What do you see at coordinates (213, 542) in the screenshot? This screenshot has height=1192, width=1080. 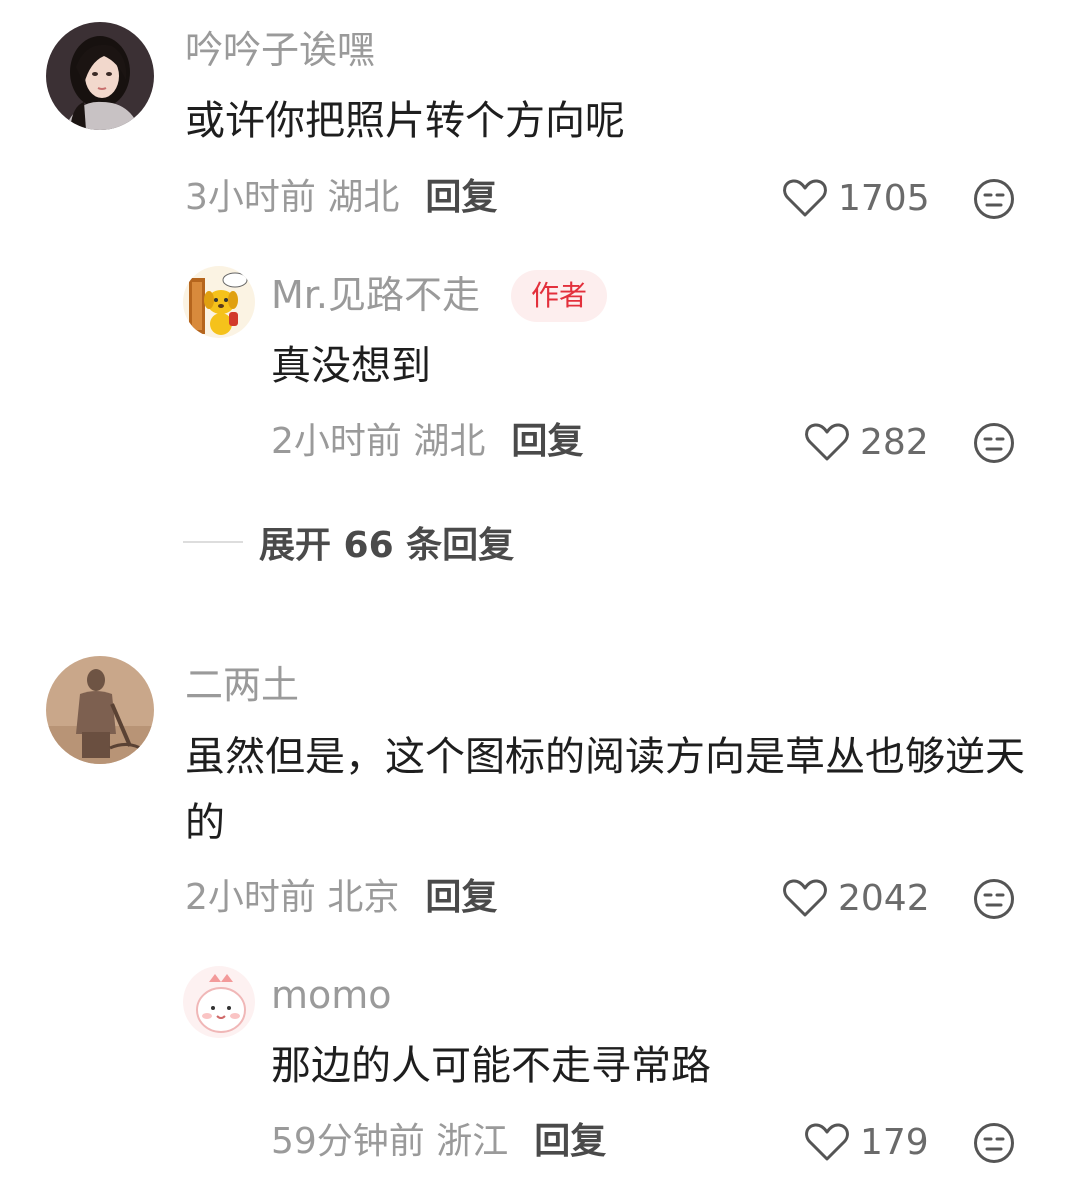 I see `divider` at bounding box center [213, 542].